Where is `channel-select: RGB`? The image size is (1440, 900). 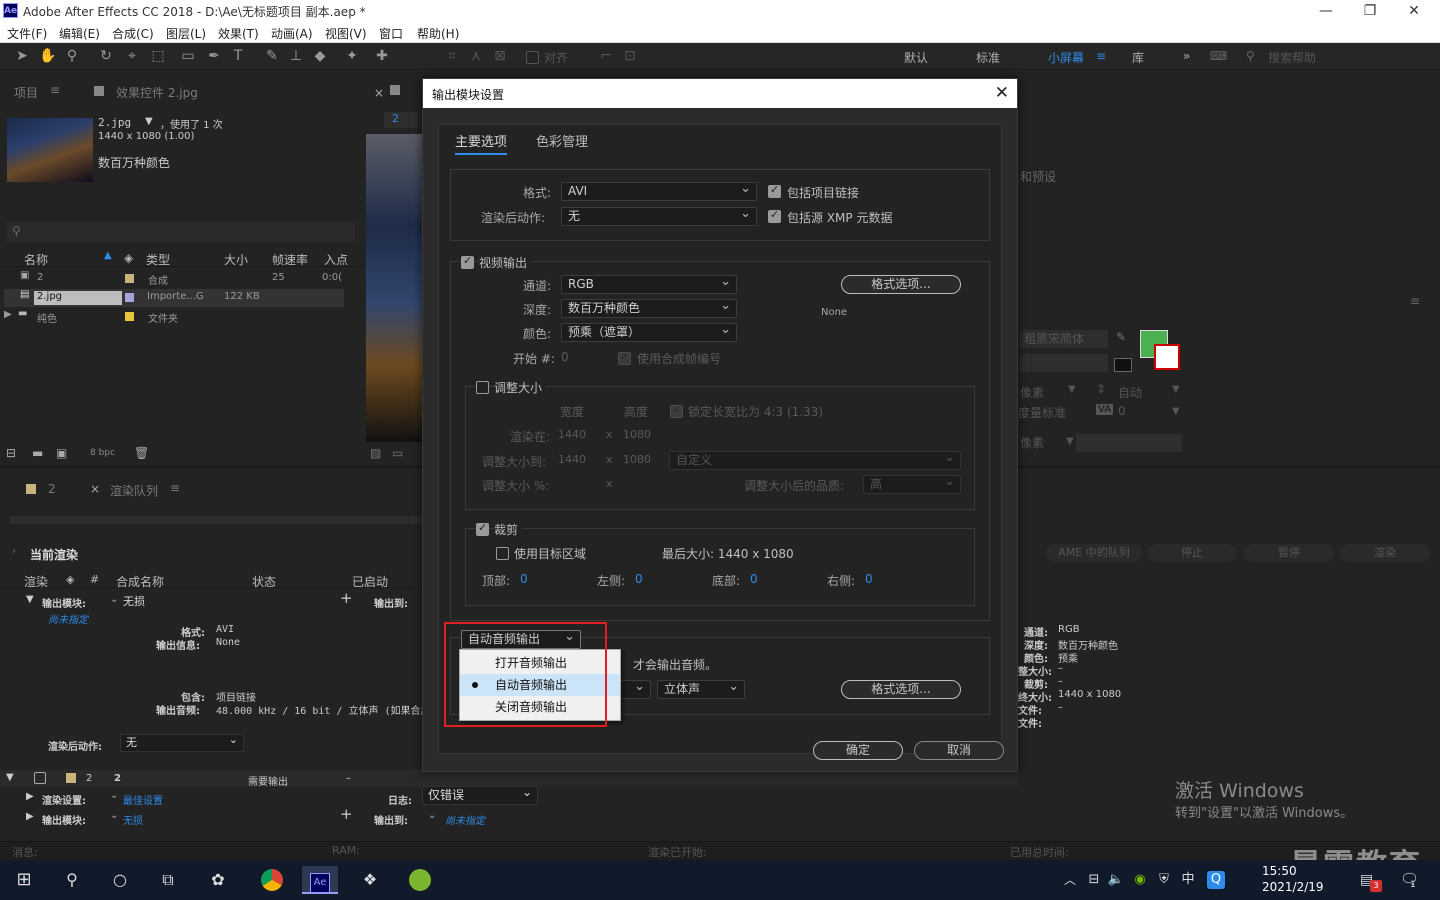
channel-select: RGB is located at coordinates (649, 283).